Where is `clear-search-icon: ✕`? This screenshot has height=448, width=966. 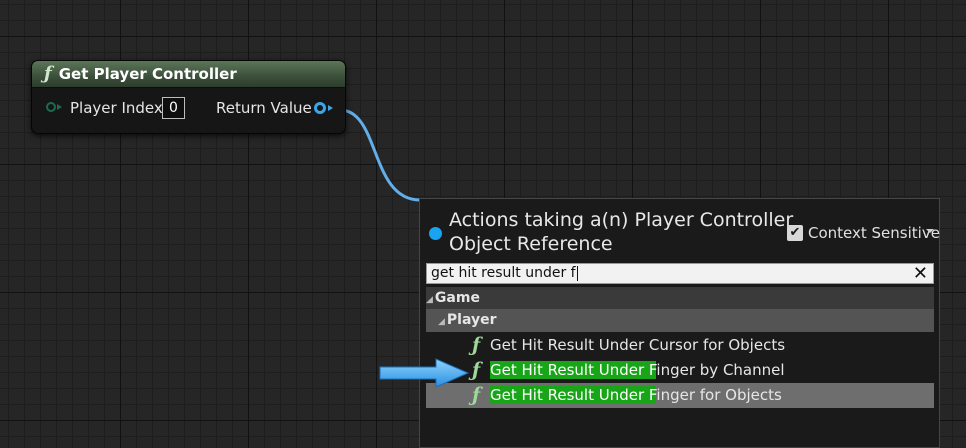
clear-search-icon: ✕ is located at coordinates (920, 273).